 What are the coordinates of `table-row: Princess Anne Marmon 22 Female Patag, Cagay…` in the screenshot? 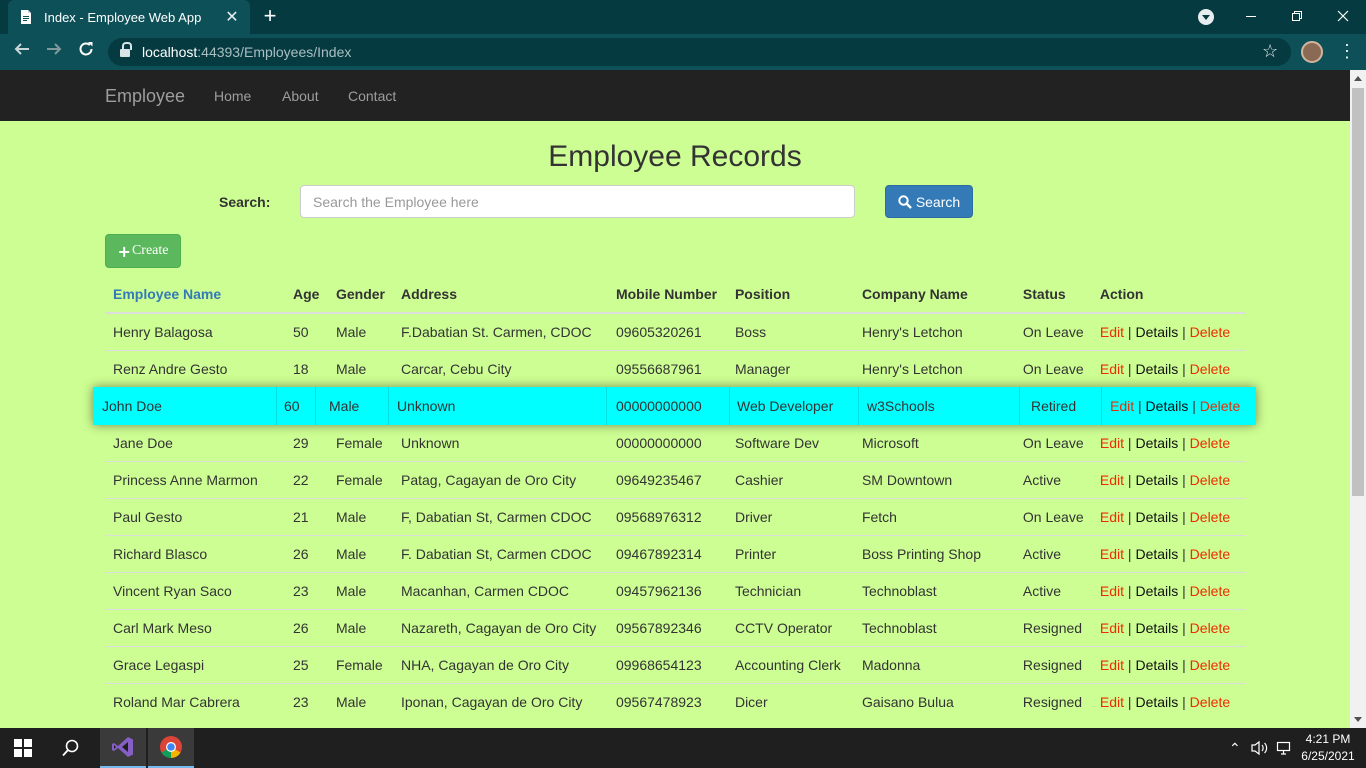 It's located at (675, 479).